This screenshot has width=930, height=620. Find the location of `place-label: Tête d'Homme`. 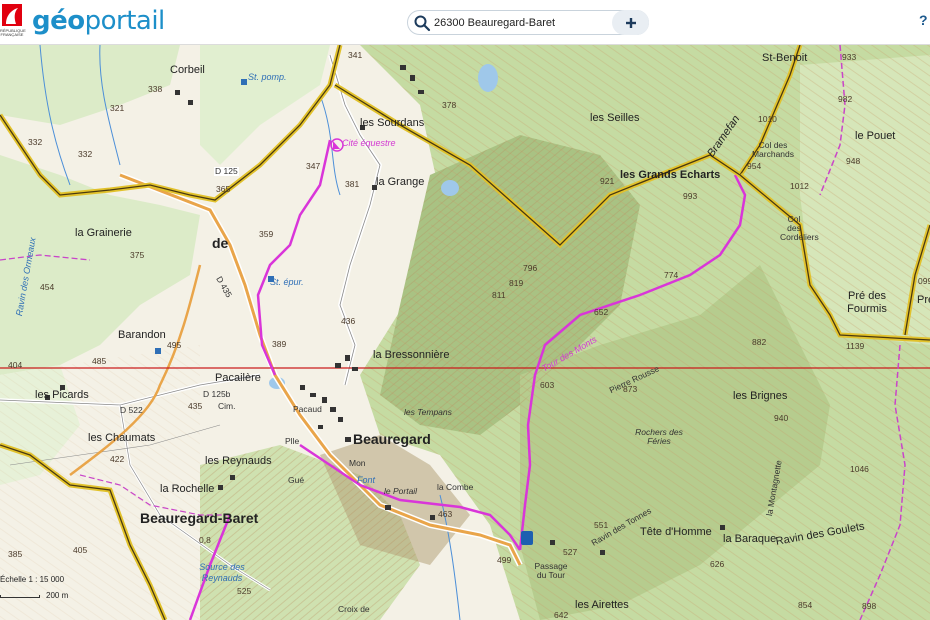

place-label: Tête d'Homme is located at coordinates (676, 532).